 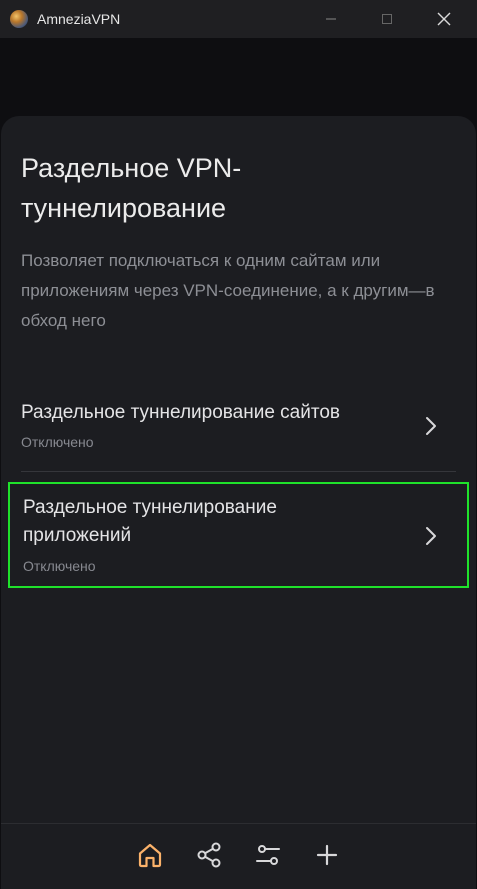 I want to click on divider, so click(x=238, y=471).